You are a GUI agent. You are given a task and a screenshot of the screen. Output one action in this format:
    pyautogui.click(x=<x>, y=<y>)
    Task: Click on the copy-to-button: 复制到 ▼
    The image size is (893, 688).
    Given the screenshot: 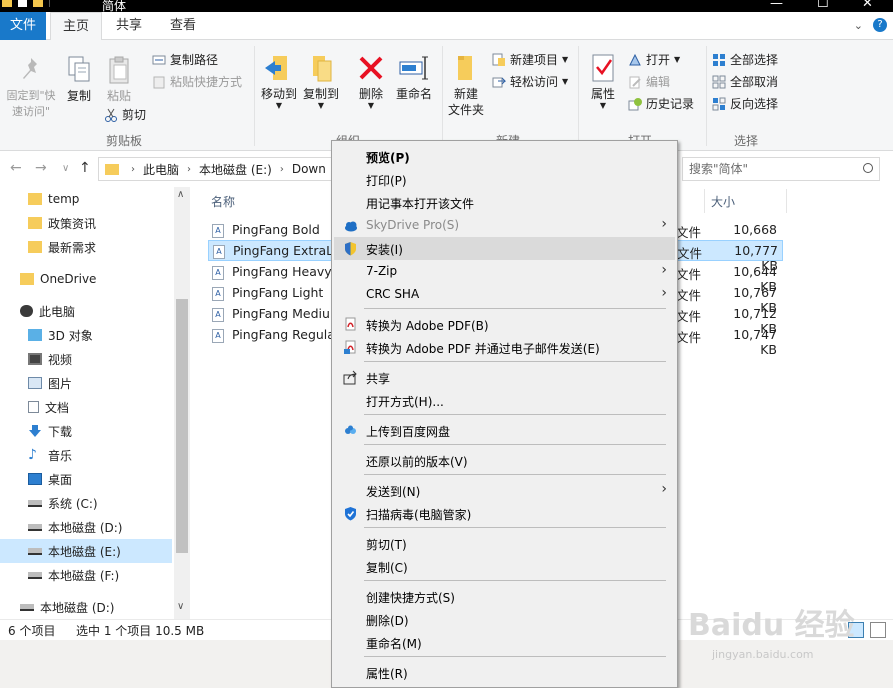 What is the action you would take?
    pyautogui.click(x=321, y=81)
    